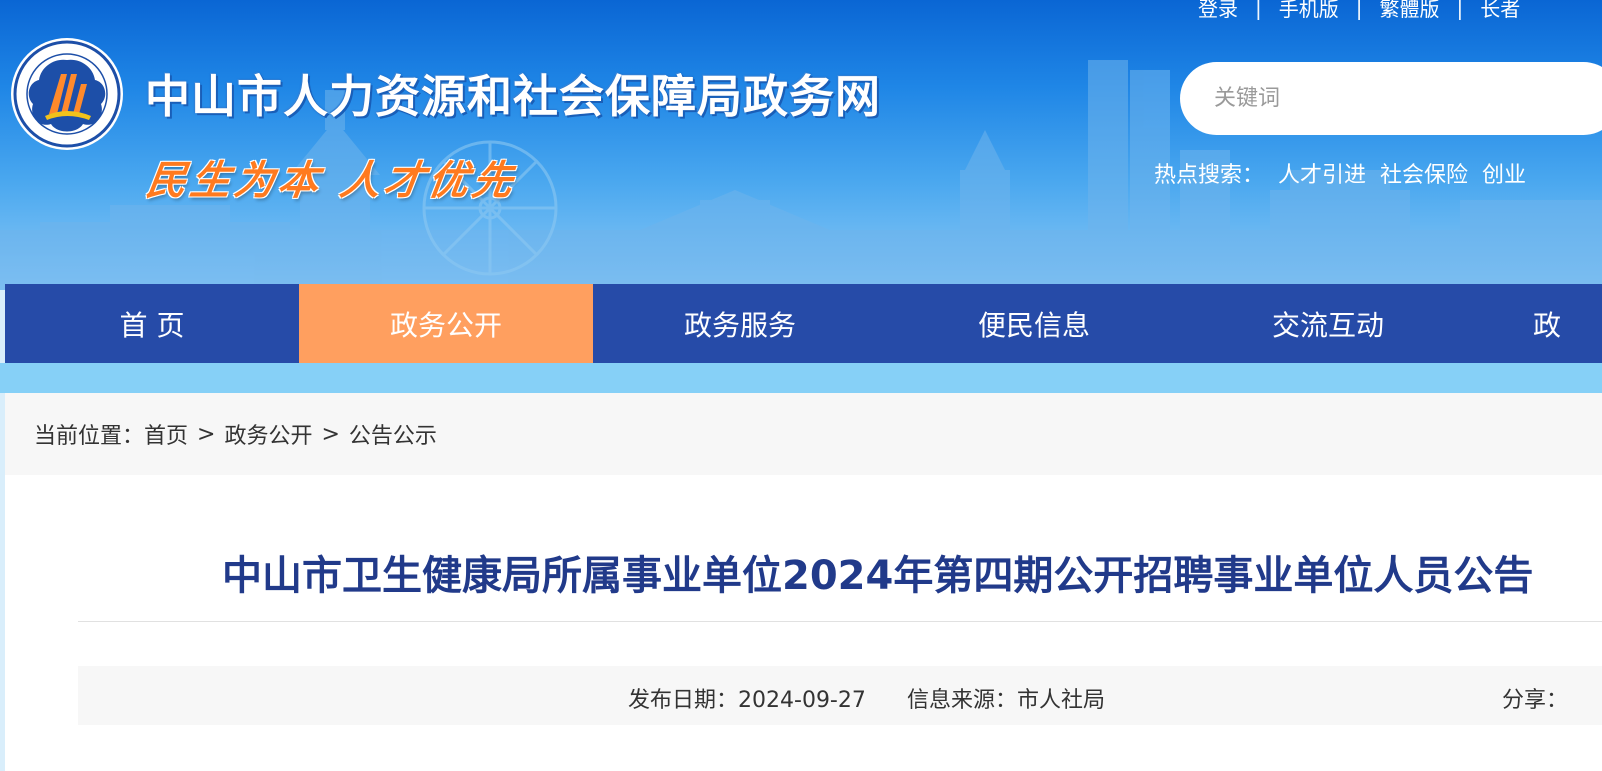  I want to click on info-source: 信息来源：市人社局, so click(1006, 698).